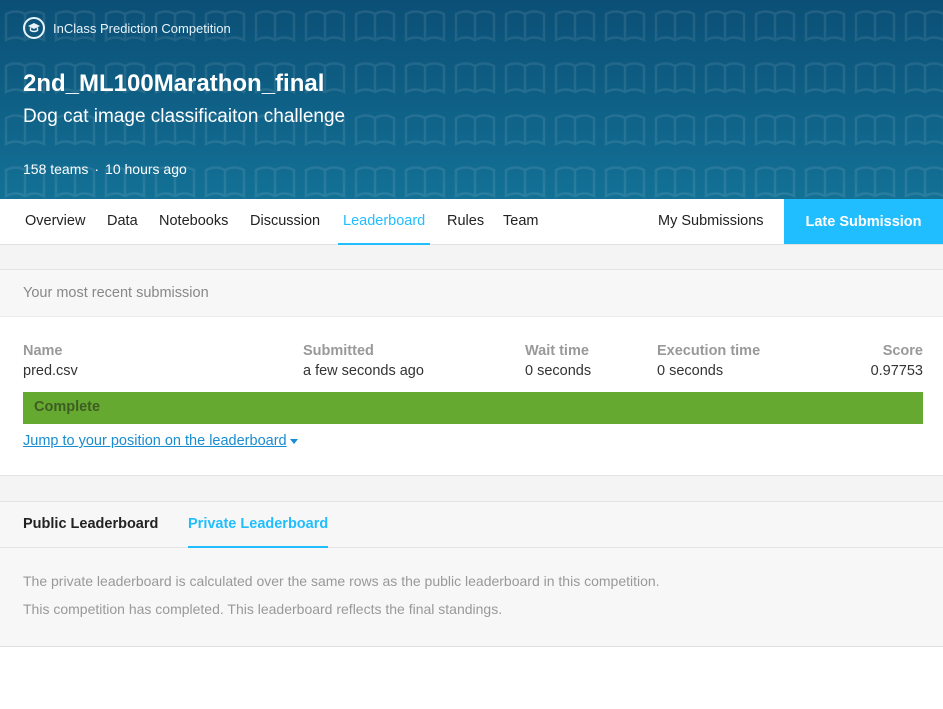 The image size is (943, 709). I want to click on tab-data: Data, so click(122, 222).